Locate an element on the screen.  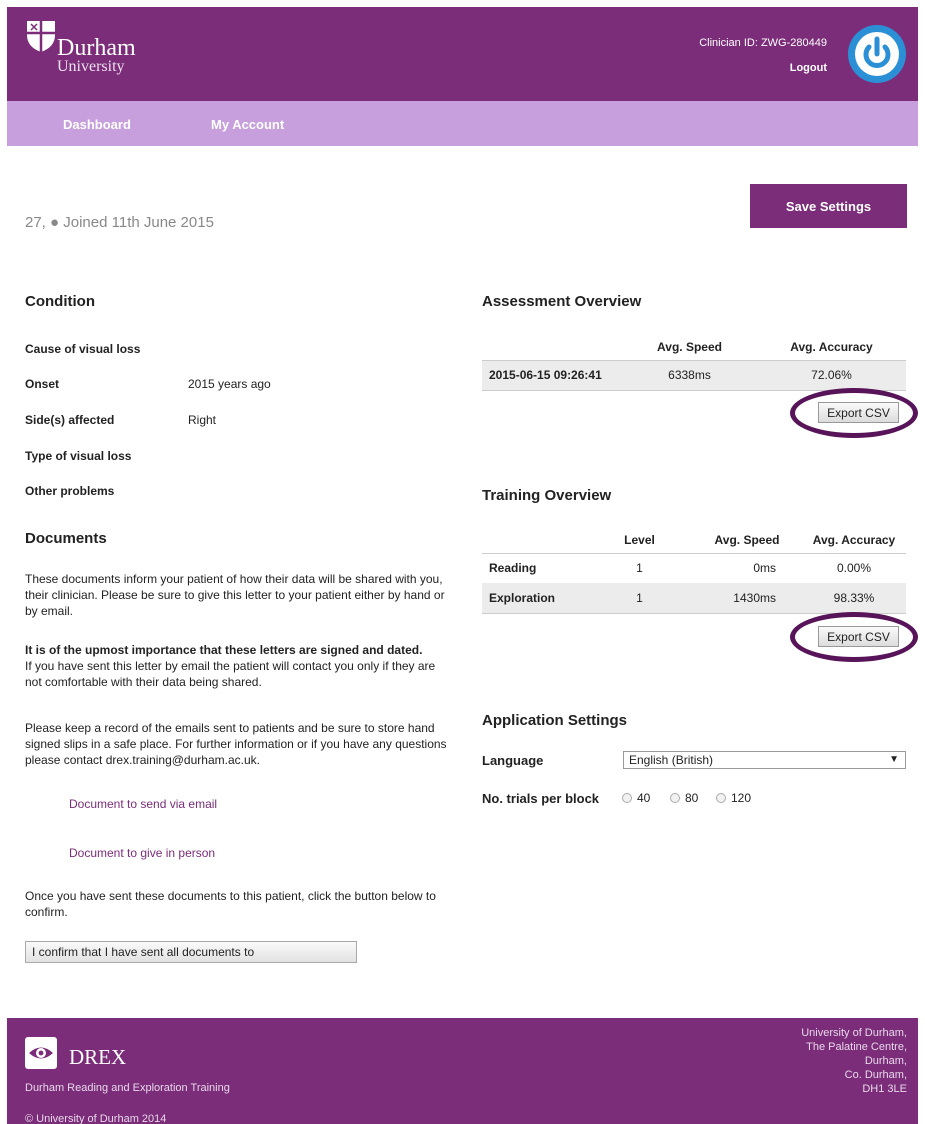
table-header-row: Avg. Speed Avg. Accuracy is located at coordinates (694, 347).